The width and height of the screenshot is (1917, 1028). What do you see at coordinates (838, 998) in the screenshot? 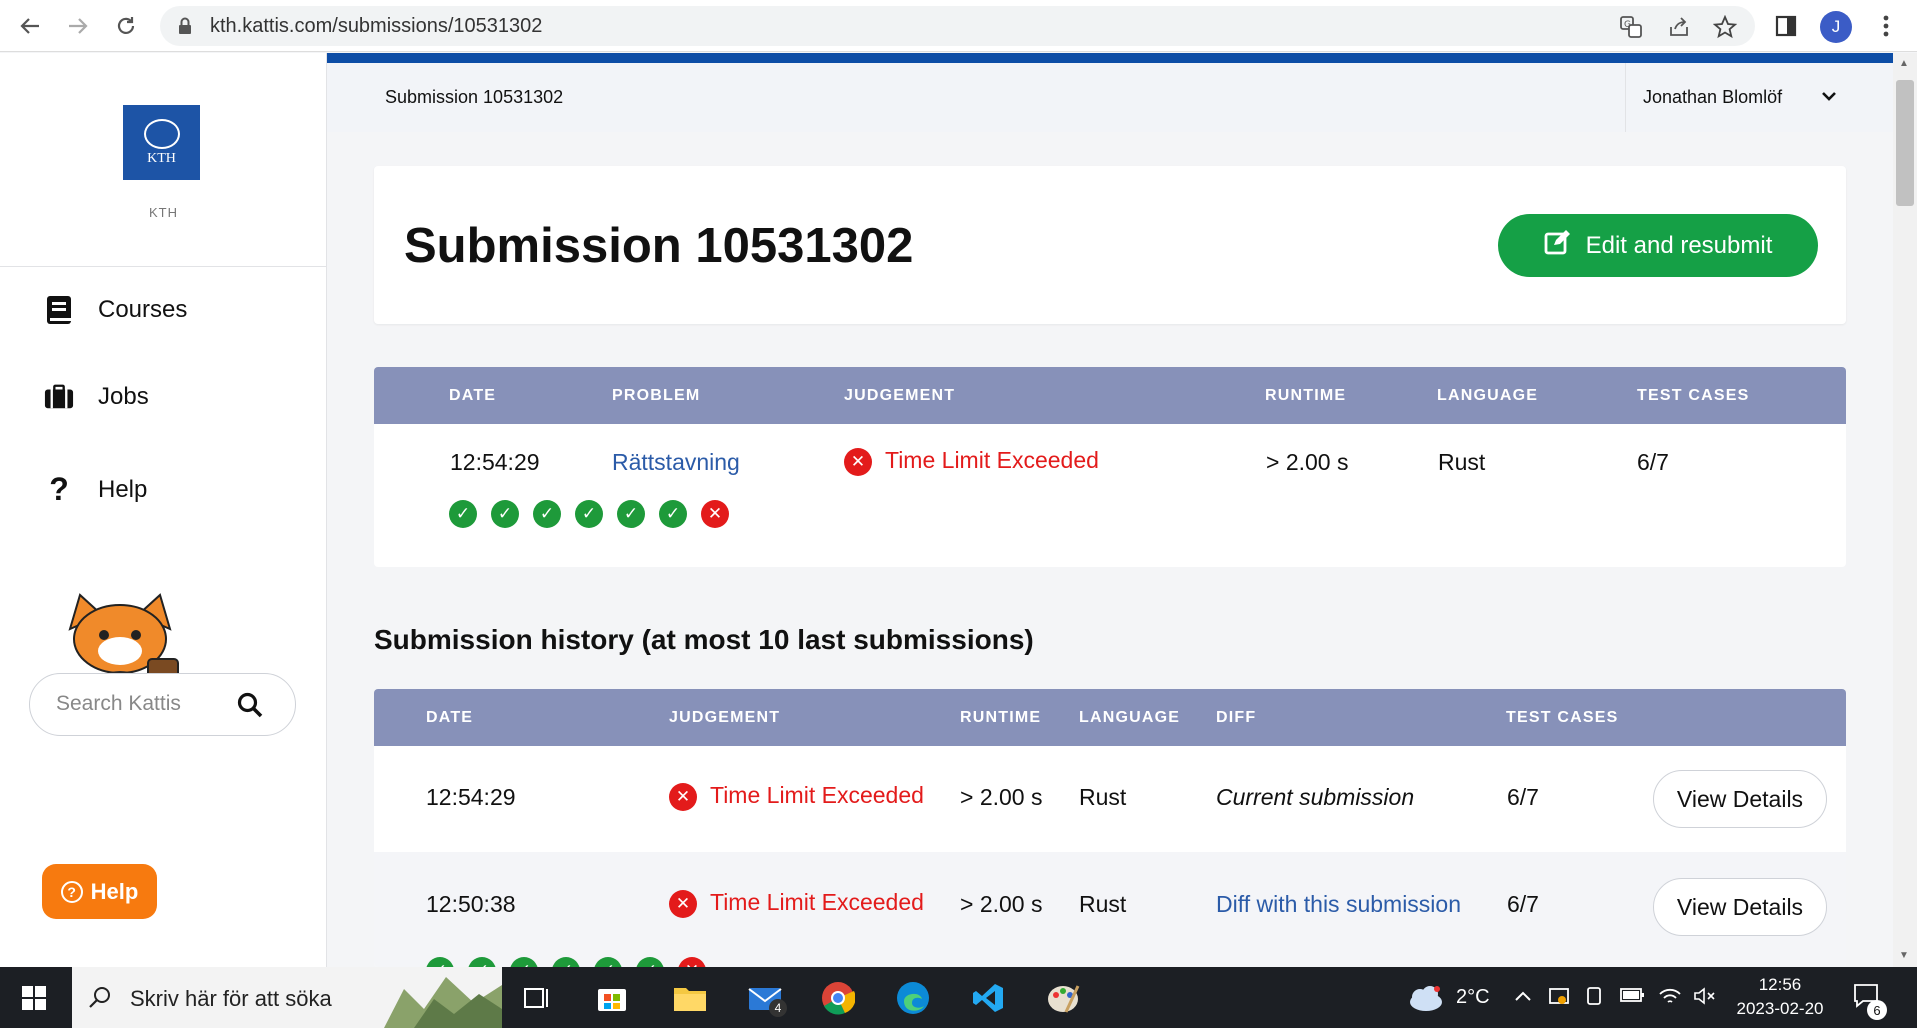
I see `chrome-icon` at bounding box center [838, 998].